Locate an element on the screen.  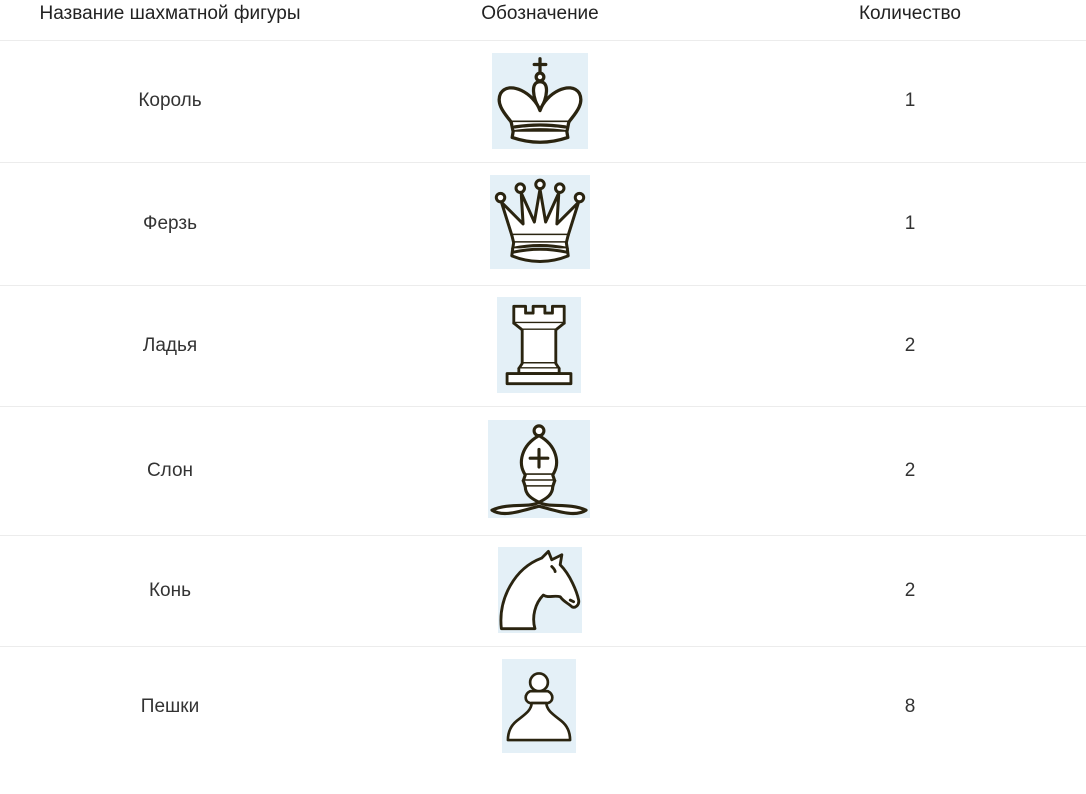
chess-queen-icon is located at coordinates (540, 222).